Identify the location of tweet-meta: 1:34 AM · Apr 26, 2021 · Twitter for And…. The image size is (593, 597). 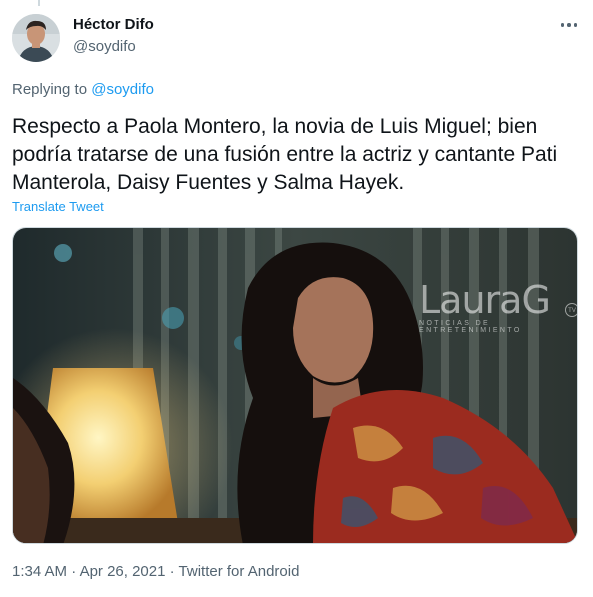
(155, 571).